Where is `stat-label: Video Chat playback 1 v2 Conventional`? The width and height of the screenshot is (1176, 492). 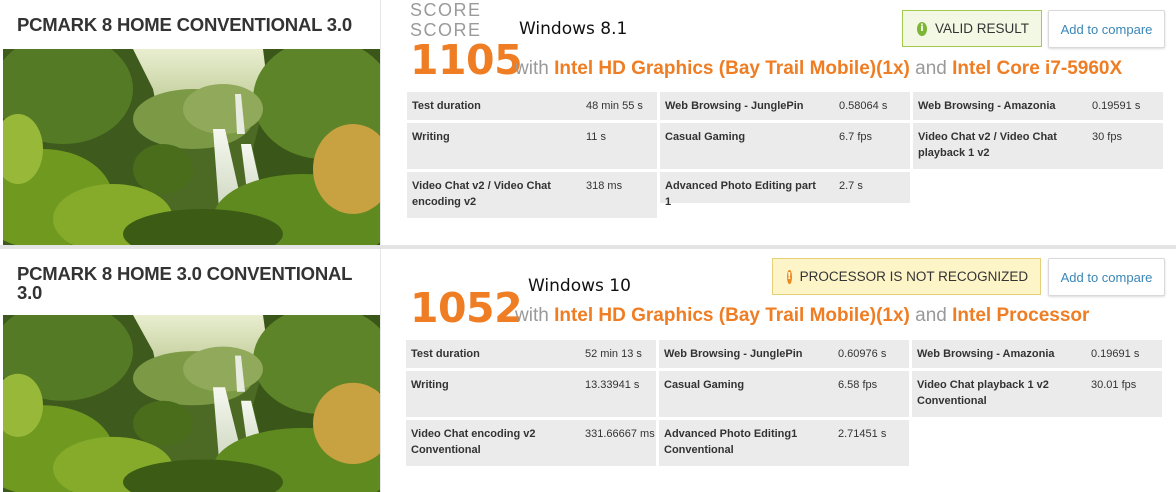
stat-label: Video Chat playback 1 v2 Conventional is located at coordinates (983, 393).